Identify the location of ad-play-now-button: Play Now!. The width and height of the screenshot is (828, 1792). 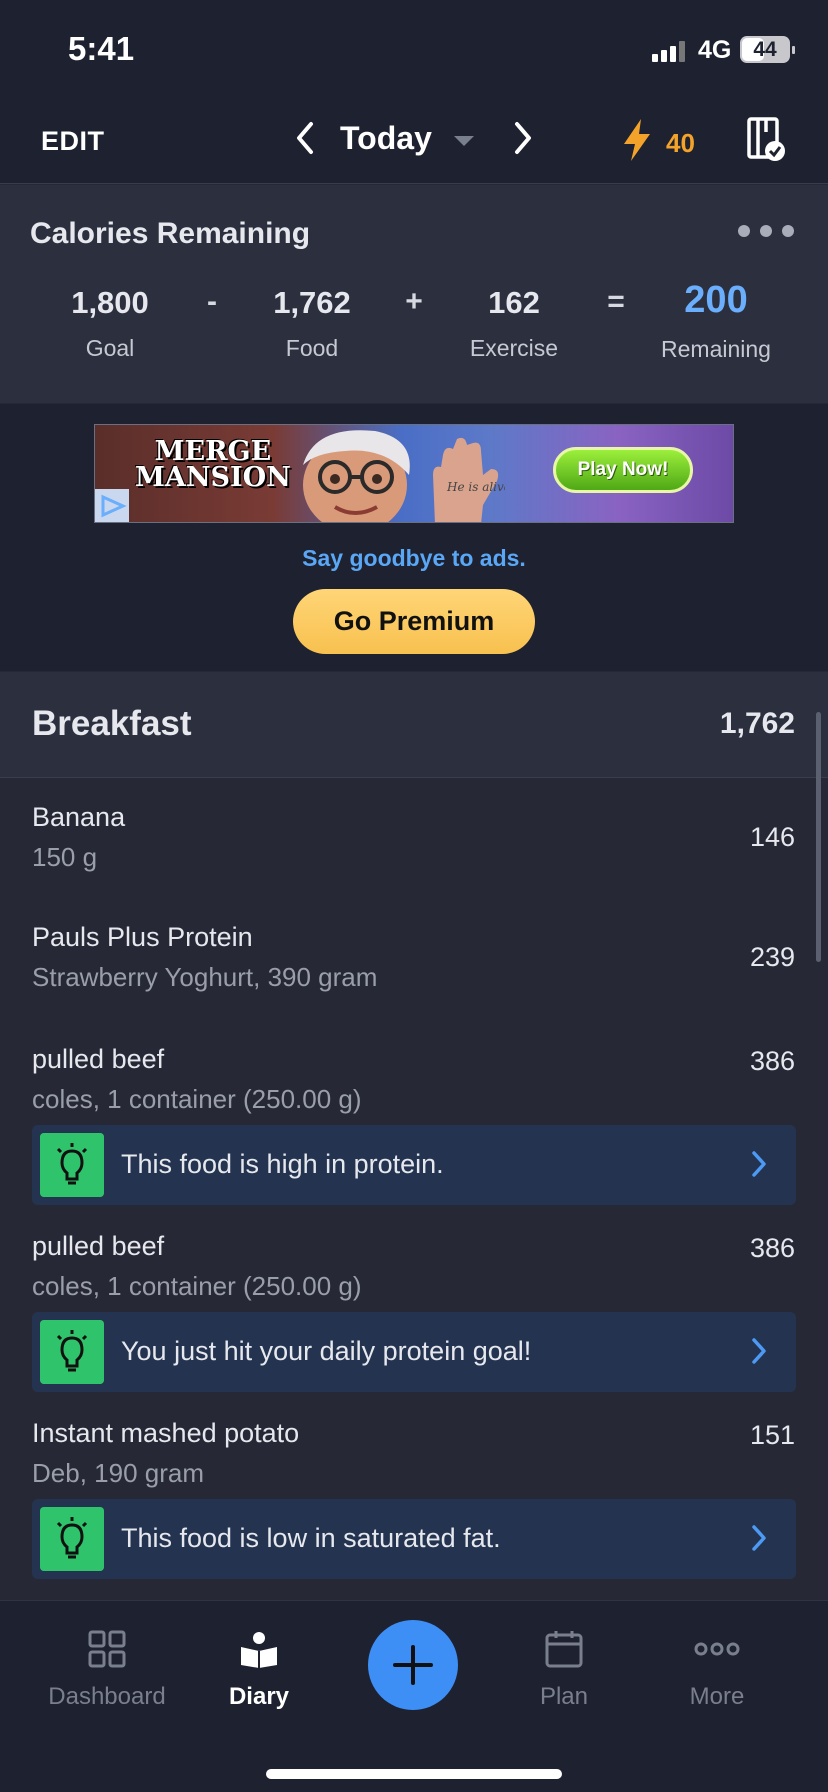
(623, 470).